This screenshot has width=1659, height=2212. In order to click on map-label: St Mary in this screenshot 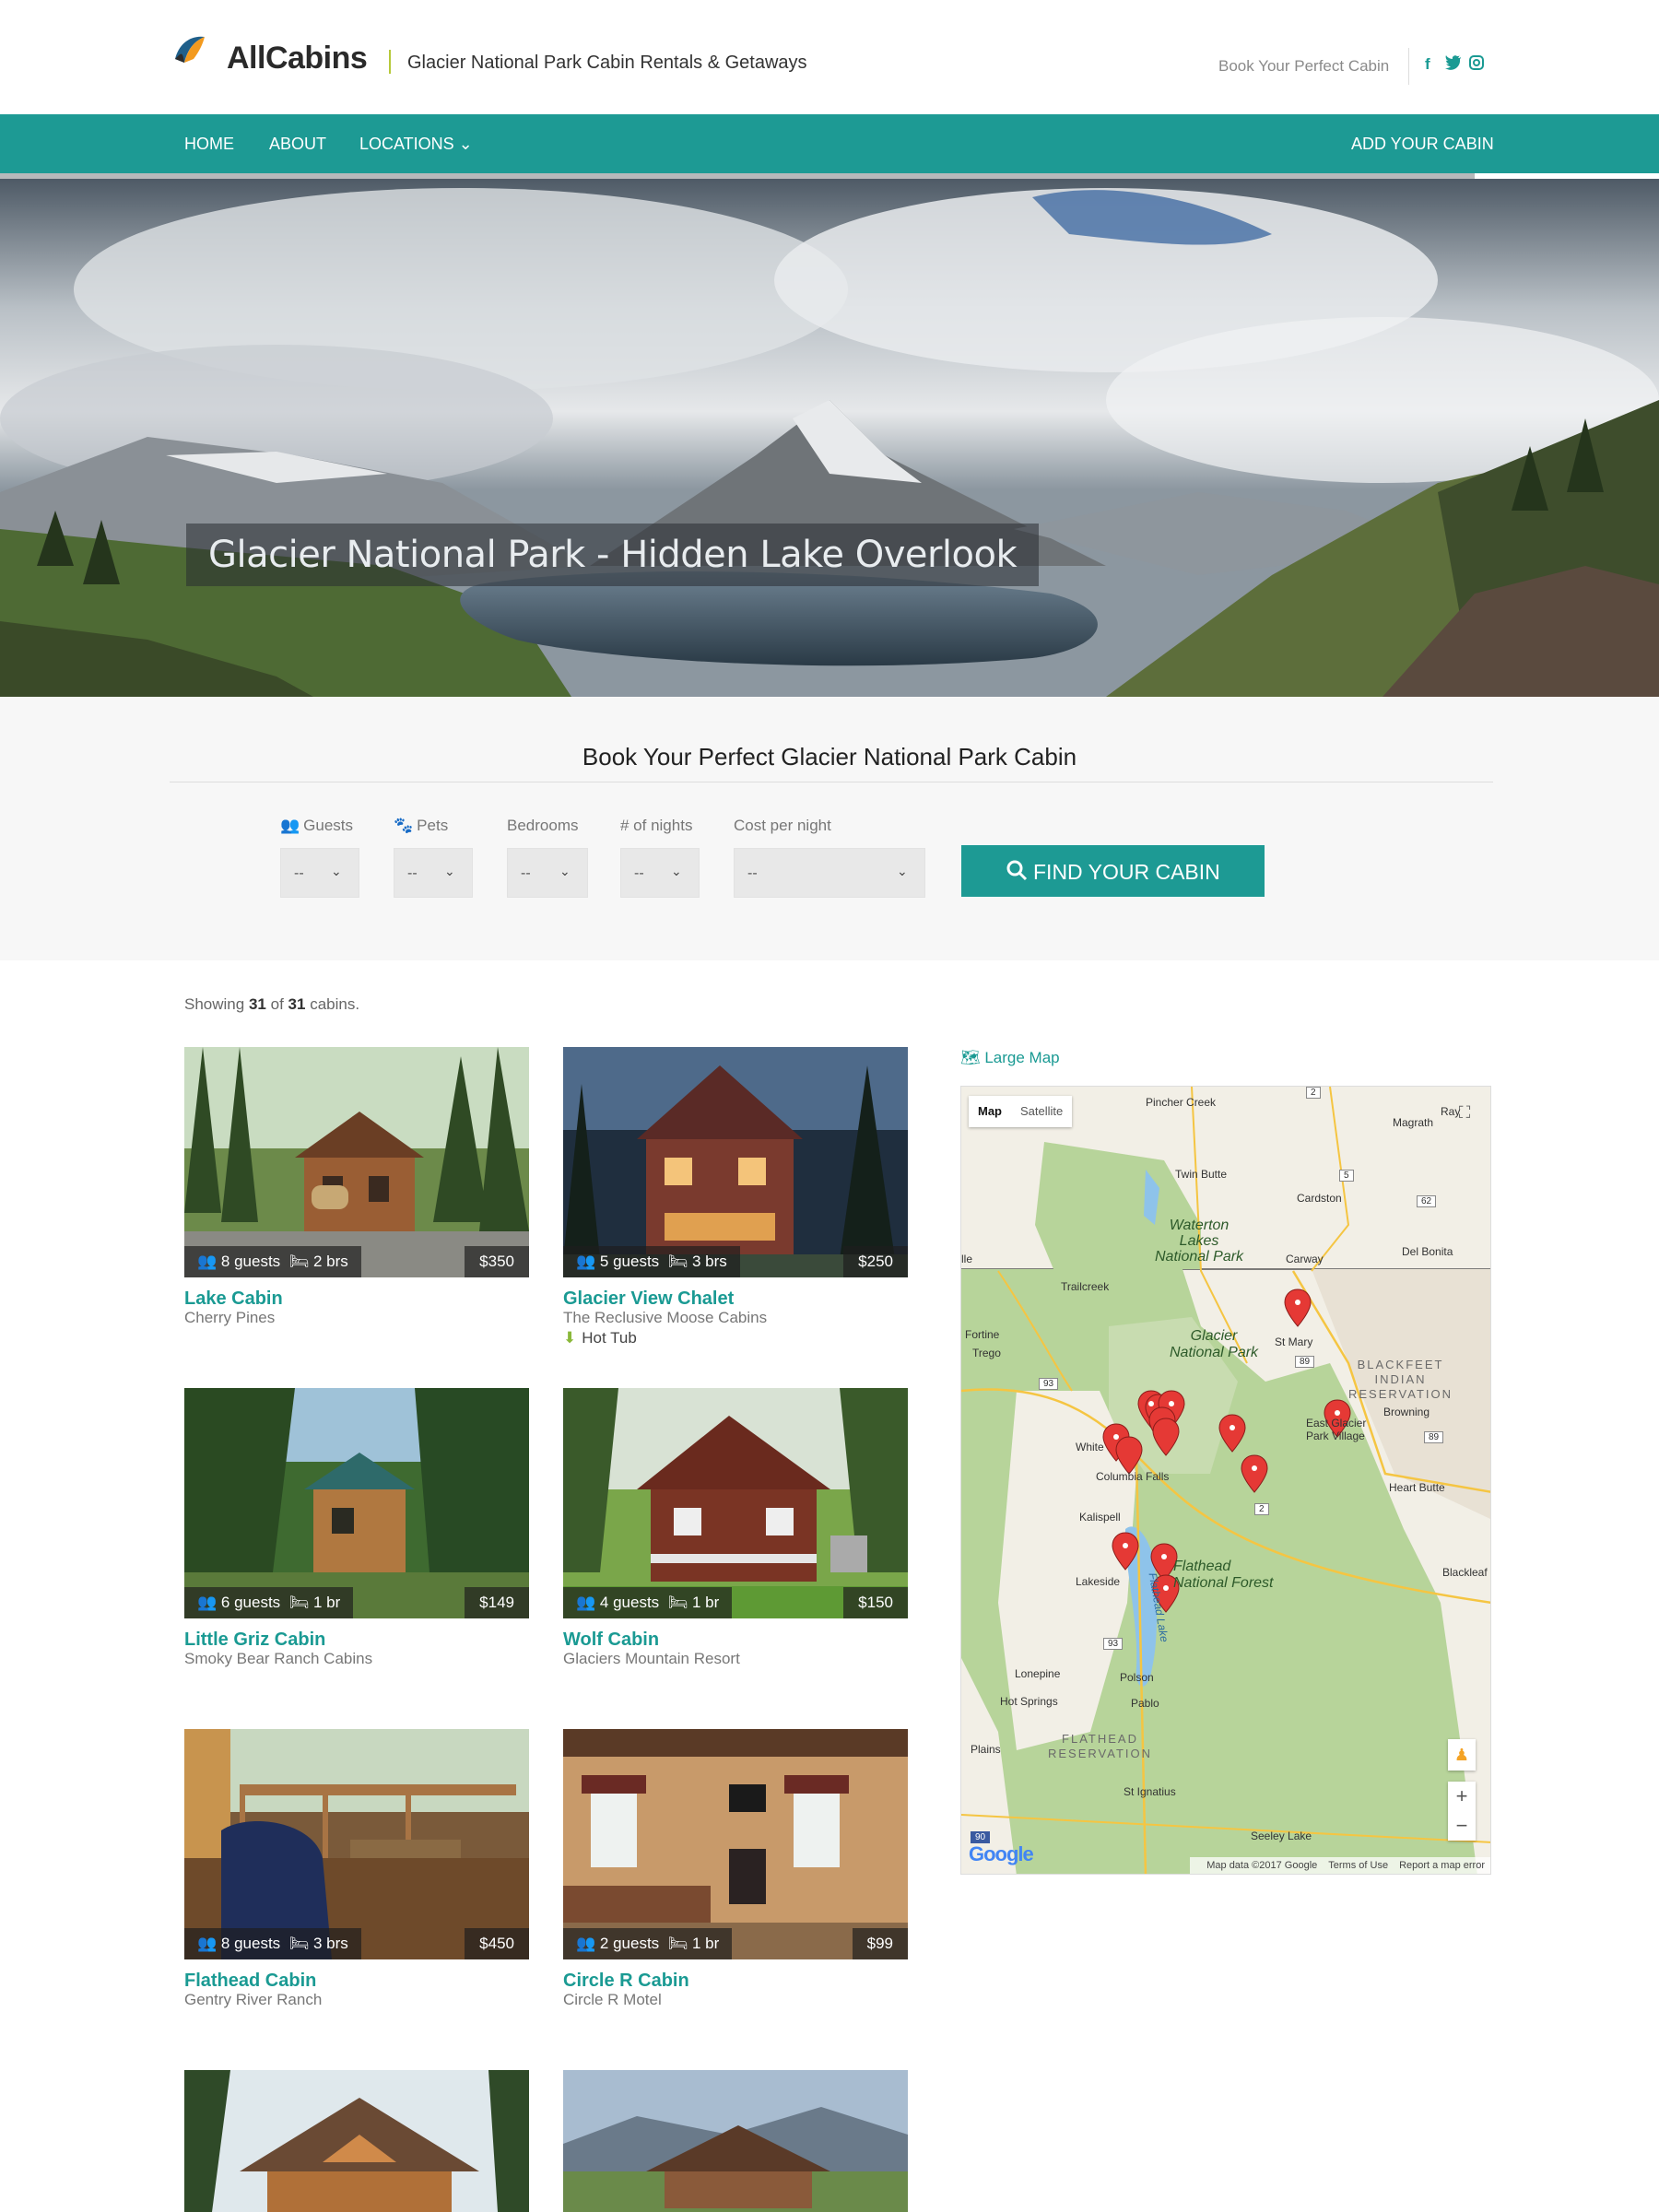, I will do `click(1294, 1341)`.